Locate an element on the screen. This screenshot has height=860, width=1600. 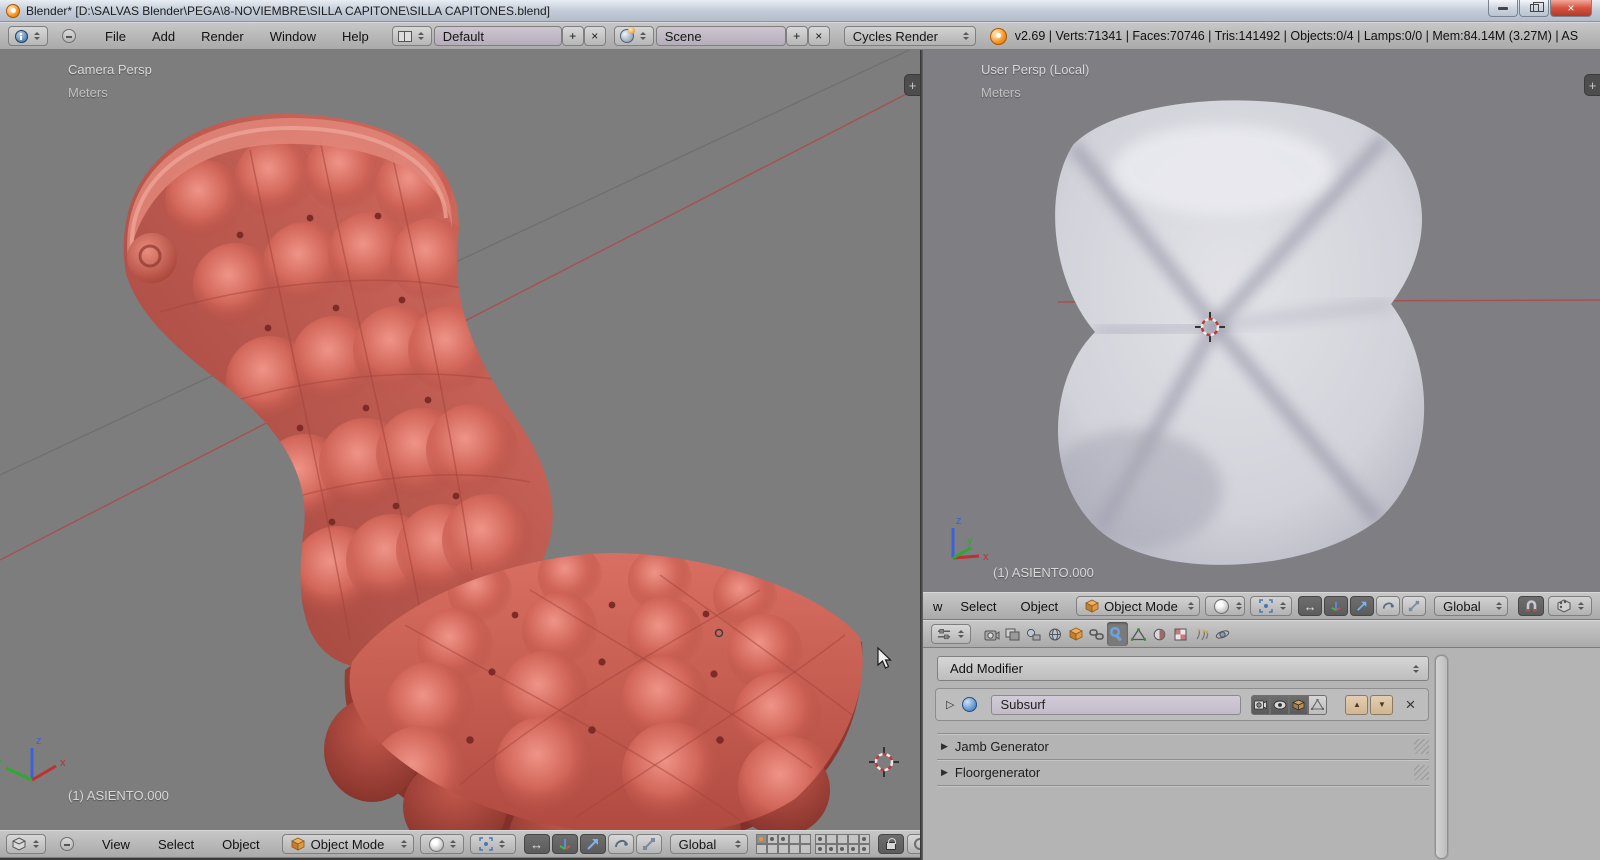
toggle-editmode-display is located at coordinates (1299, 704).